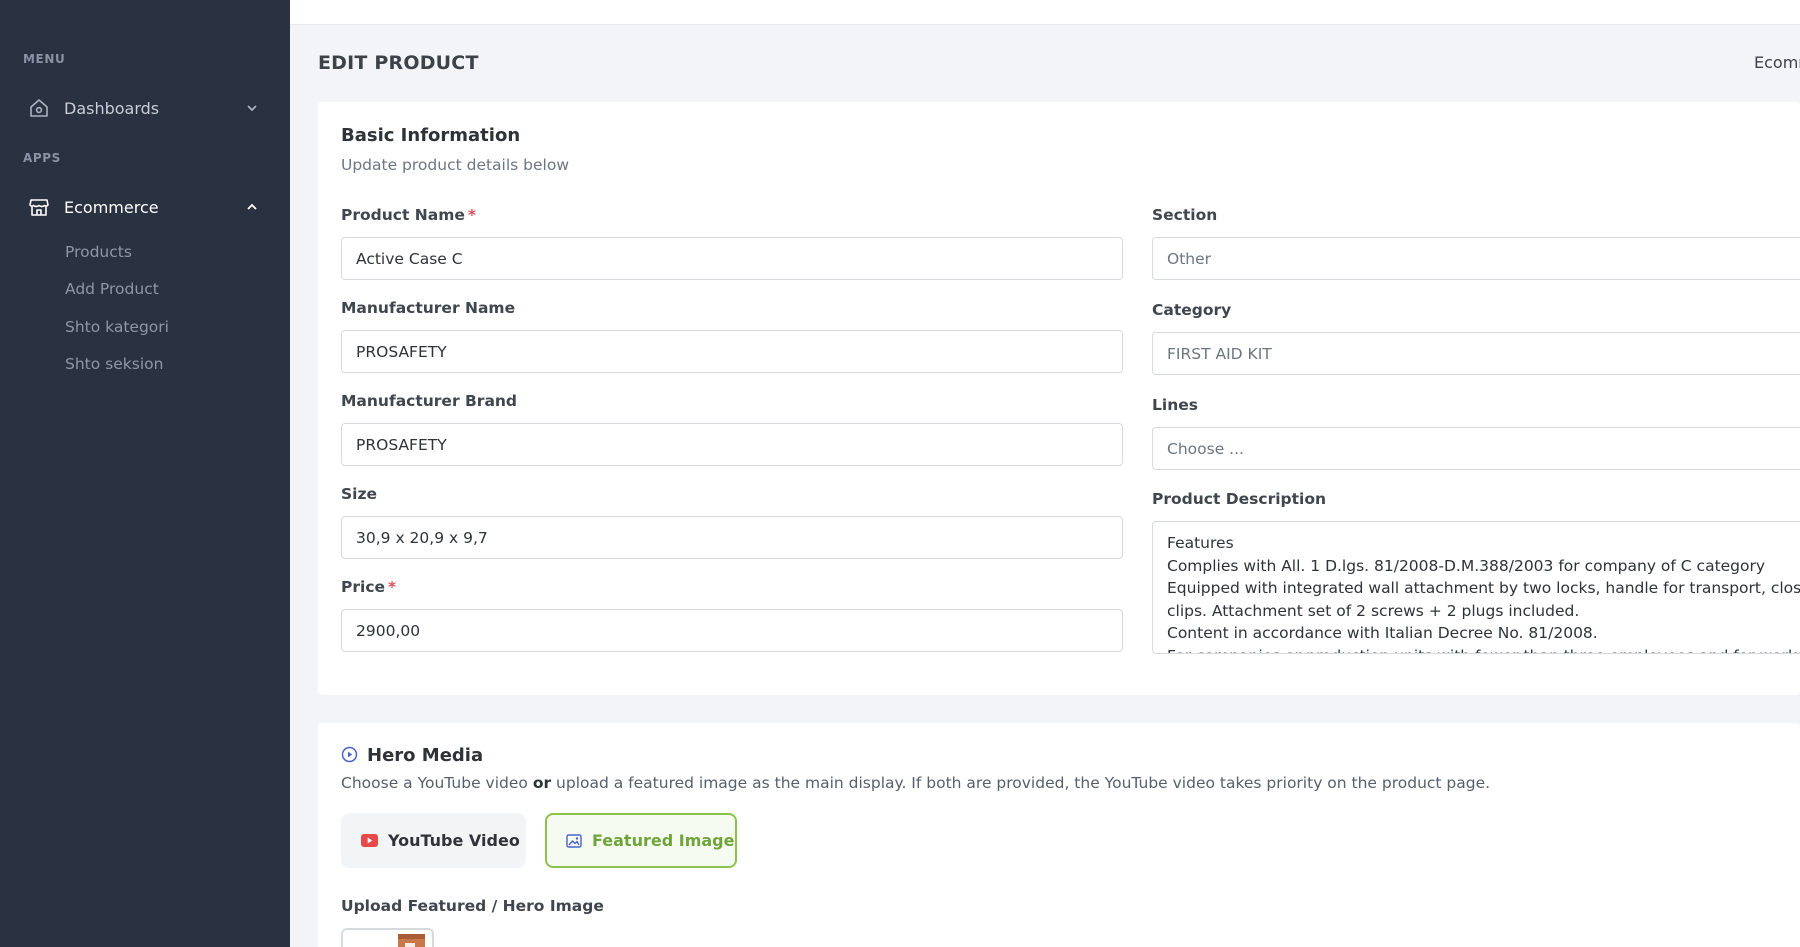 This screenshot has height=947, width=1800. What do you see at coordinates (117, 327) in the screenshot?
I see `sidebar-subitem-add-category: Shto kategori` at bounding box center [117, 327].